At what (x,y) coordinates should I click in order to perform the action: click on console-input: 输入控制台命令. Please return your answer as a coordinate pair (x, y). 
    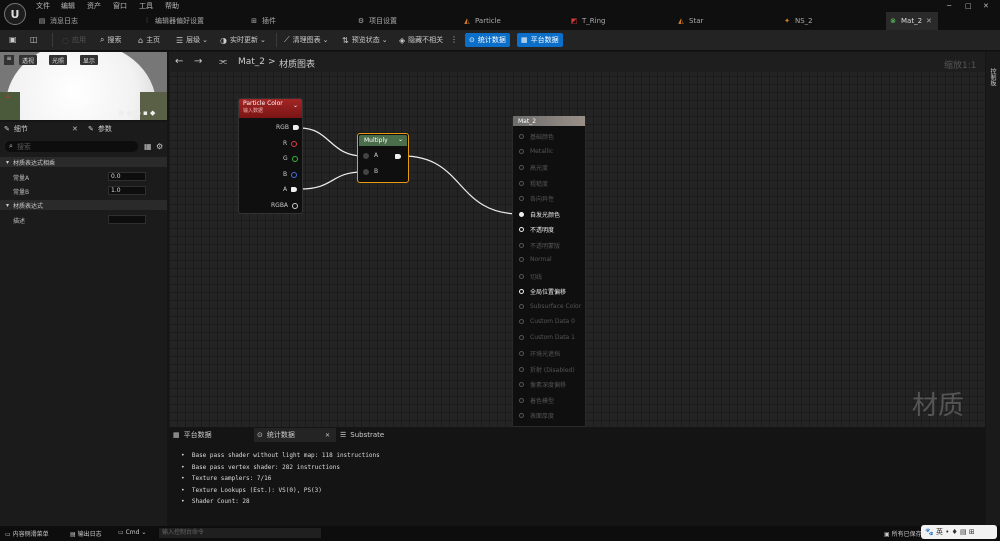
    Looking at the image, I should click on (240, 533).